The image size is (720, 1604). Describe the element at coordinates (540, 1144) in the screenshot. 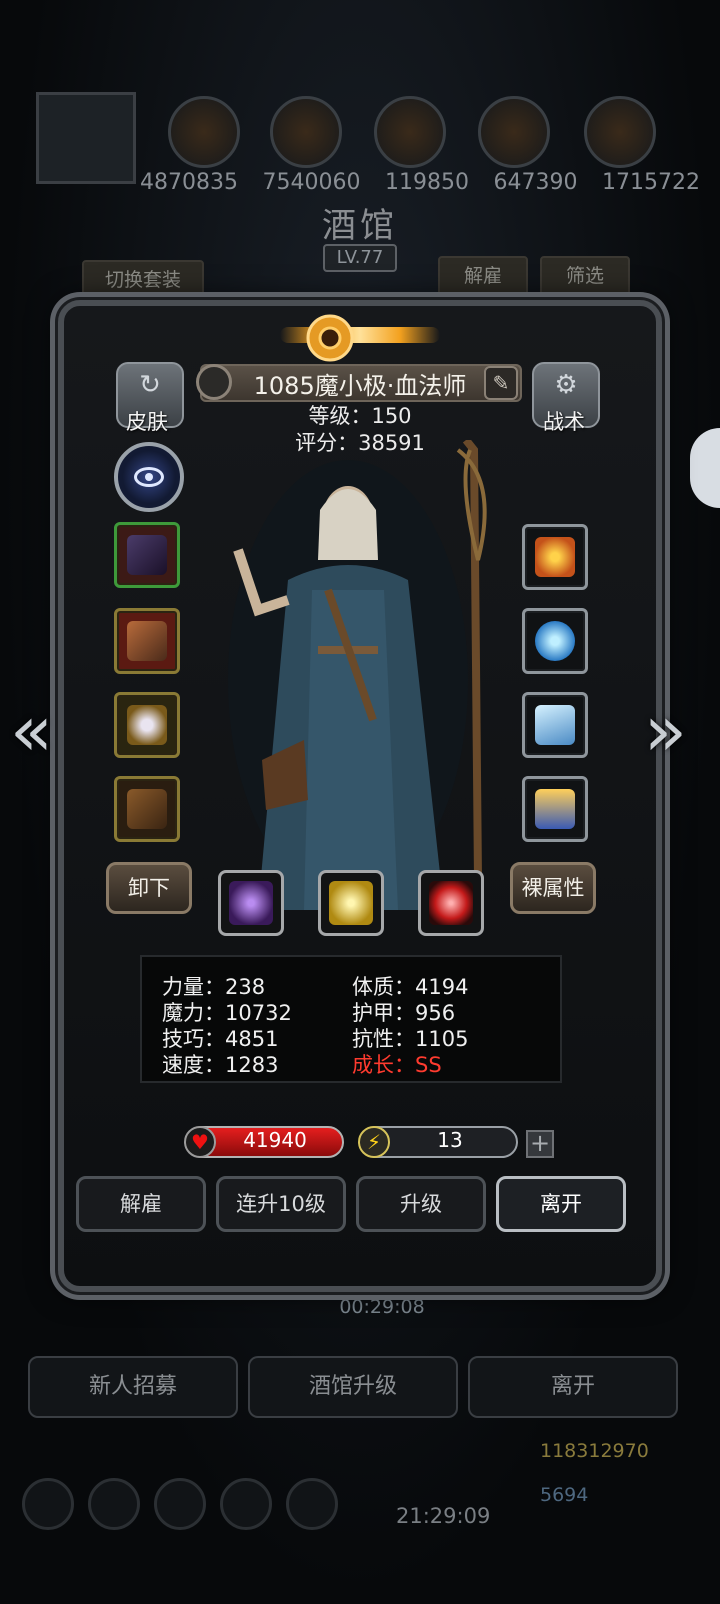

I see `add-energy-button: +` at that location.